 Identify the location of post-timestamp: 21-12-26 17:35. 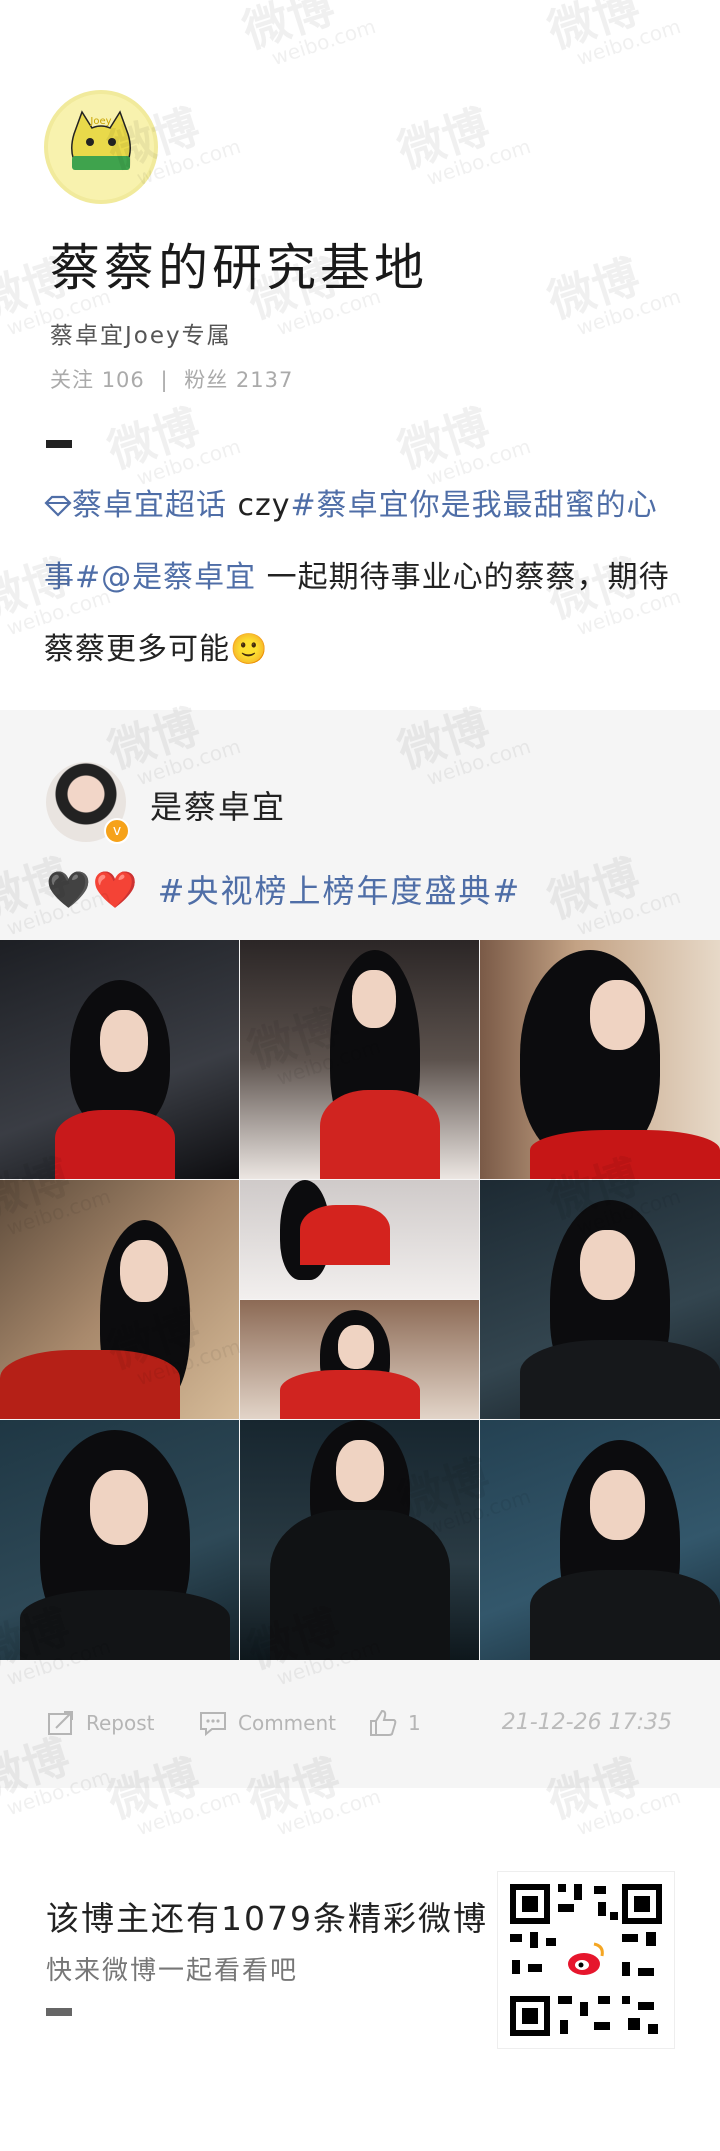
(586, 1722).